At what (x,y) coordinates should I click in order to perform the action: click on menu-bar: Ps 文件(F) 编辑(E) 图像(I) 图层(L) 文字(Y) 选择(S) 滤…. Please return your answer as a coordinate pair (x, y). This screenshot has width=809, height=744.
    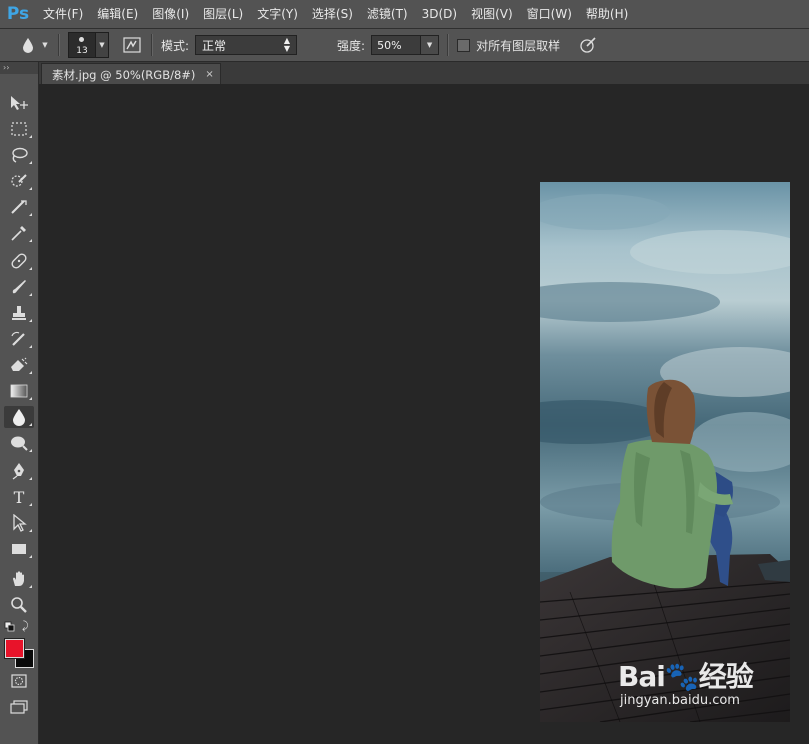
    Looking at the image, I should click on (404, 14).